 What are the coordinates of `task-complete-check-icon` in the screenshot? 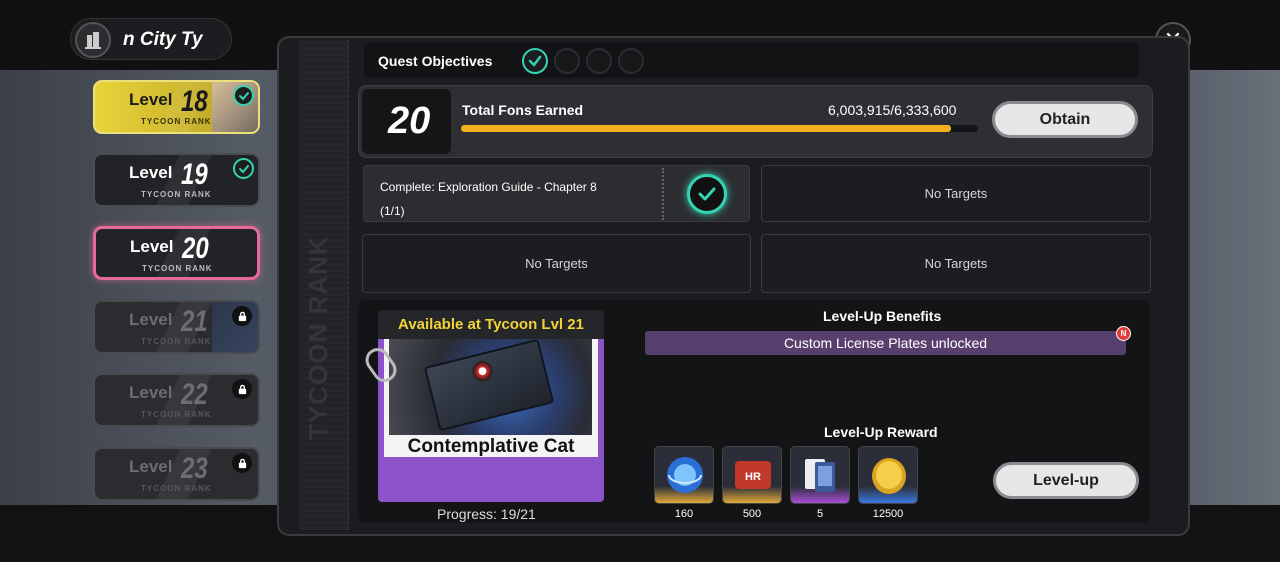 It's located at (707, 194).